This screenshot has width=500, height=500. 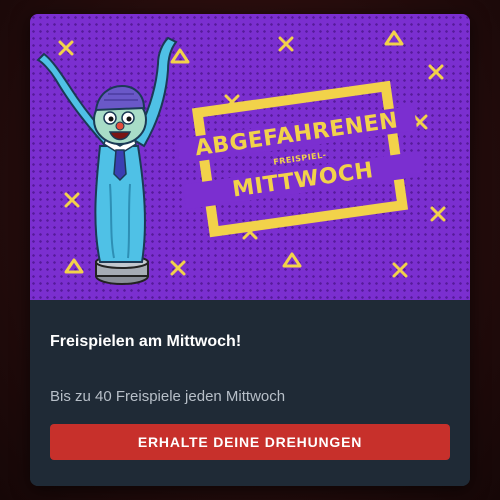 What do you see at coordinates (168, 396) in the screenshot?
I see `promo-subtitle: Bis zu 40 Freispiele jeden Mittwoch` at bounding box center [168, 396].